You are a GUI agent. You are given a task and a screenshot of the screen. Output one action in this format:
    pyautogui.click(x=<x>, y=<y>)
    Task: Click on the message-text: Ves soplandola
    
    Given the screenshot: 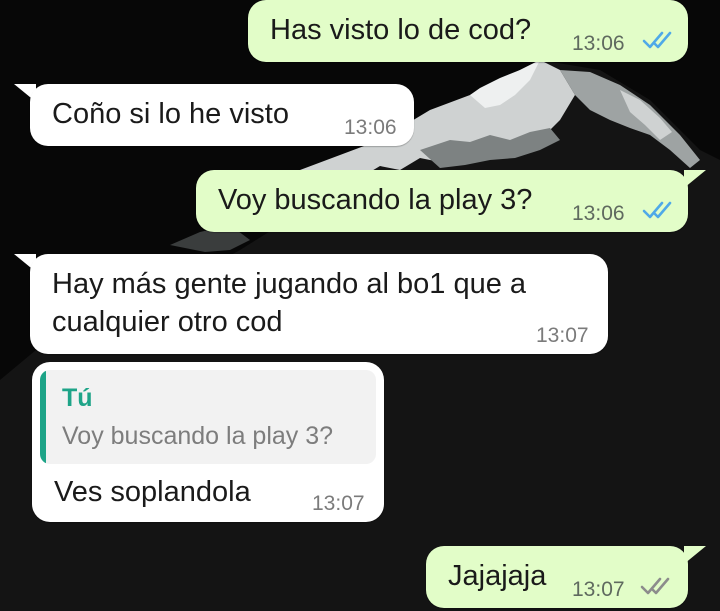 What is the action you would take?
    pyautogui.click(x=152, y=492)
    